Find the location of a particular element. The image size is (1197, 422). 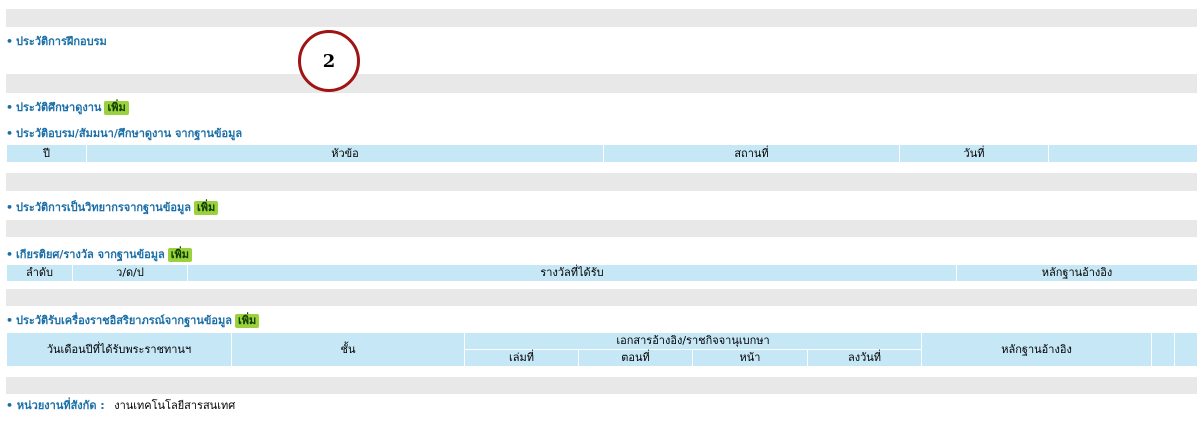

add-study-visit-button: เพิ่ม is located at coordinates (116, 108).